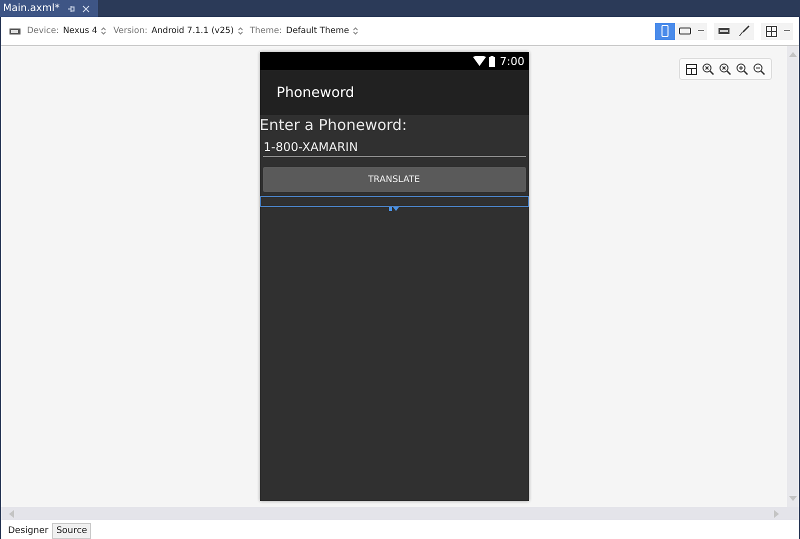 This screenshot has width=800, height=539. What do you see at coordinates (394, 179) in the screenshot?
I see `translate-button: TRANSLATE` at bounding box center [394, 179].